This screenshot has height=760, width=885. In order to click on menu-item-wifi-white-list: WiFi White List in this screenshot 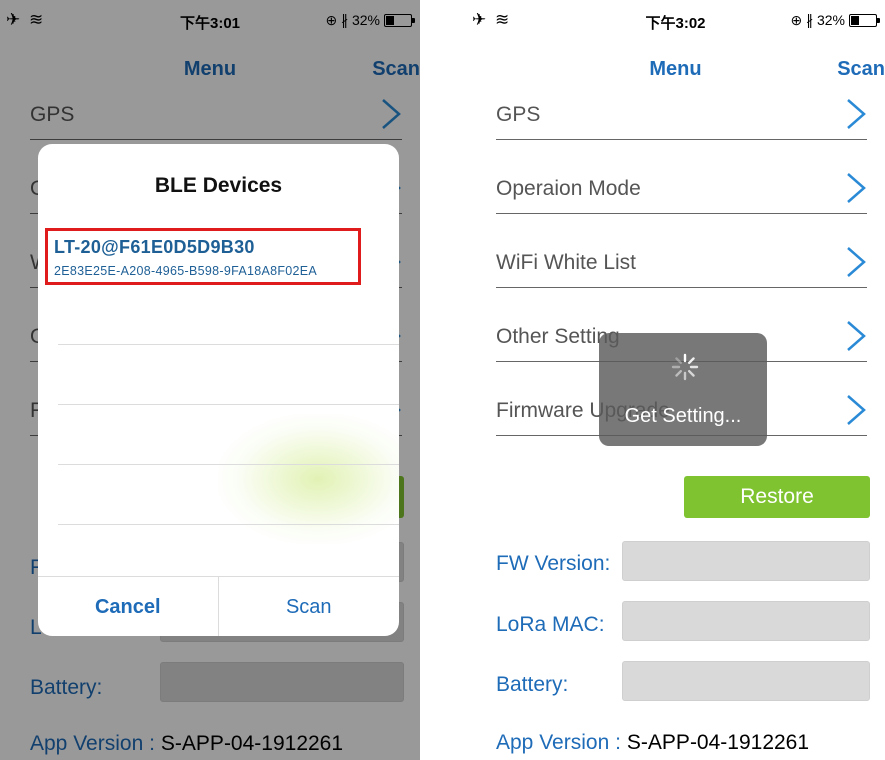, I will do `click(681, 253)`.